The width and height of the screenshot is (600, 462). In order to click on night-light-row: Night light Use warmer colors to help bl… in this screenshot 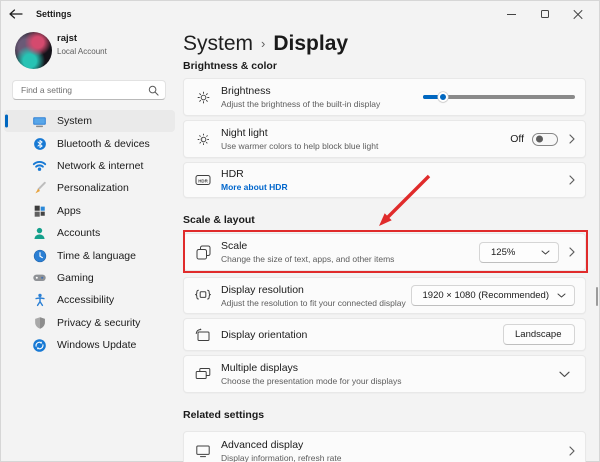, I will do `click(384, 139)`.